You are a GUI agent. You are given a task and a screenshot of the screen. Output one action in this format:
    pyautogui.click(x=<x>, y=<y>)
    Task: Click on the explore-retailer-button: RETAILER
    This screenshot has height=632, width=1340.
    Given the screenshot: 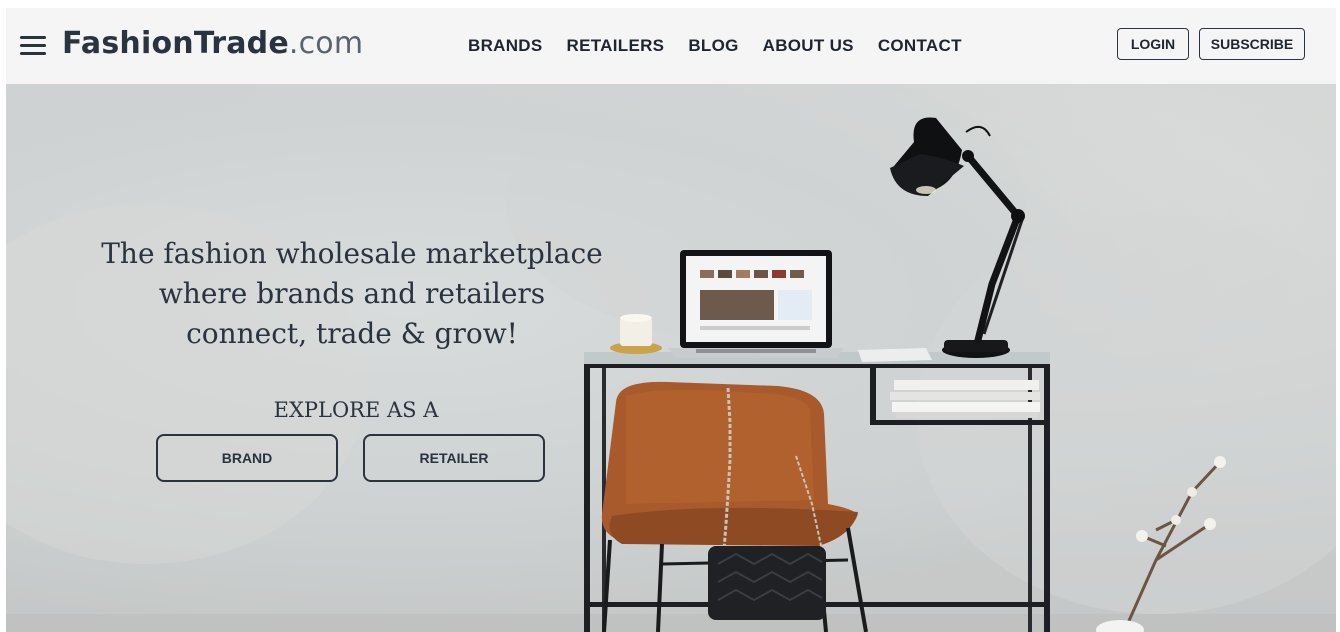 What is the action you would take?
    pyautogui.click(x=454, y=458)
    